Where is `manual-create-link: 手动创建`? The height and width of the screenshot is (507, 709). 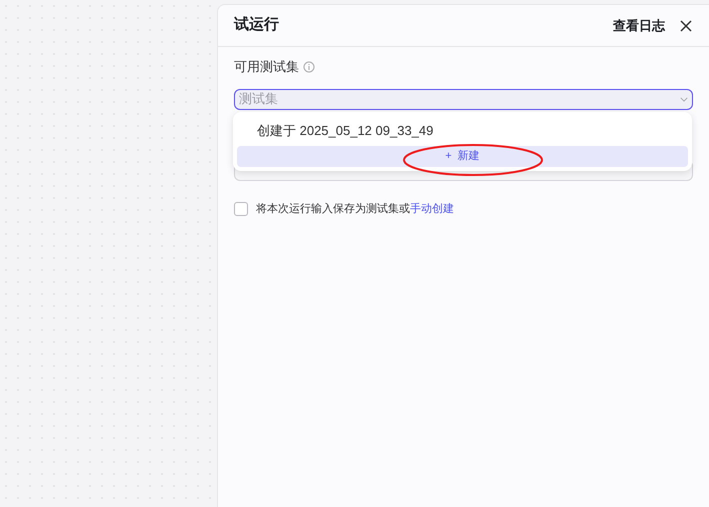
manual-create-link: 手动创建 is located at coordinates (432, 208).